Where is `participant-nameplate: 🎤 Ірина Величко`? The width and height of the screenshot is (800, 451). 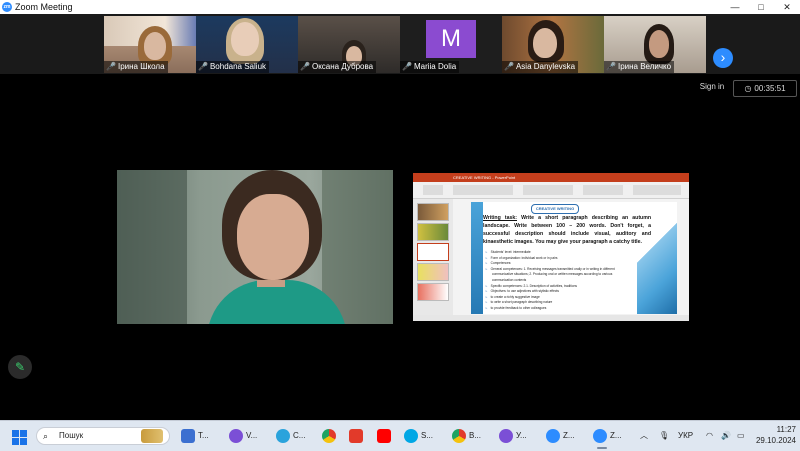 participant-nameplate: 🎤 Ірина Величко is located at coordinates (639, 67).